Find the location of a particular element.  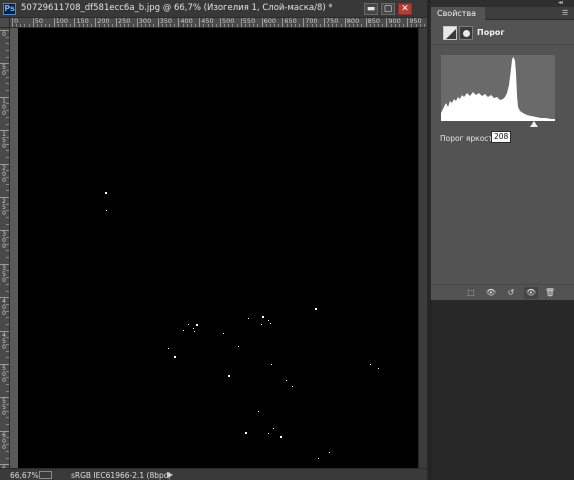

view-previous-state-button: 👁 is located at coordinates (491, 293).